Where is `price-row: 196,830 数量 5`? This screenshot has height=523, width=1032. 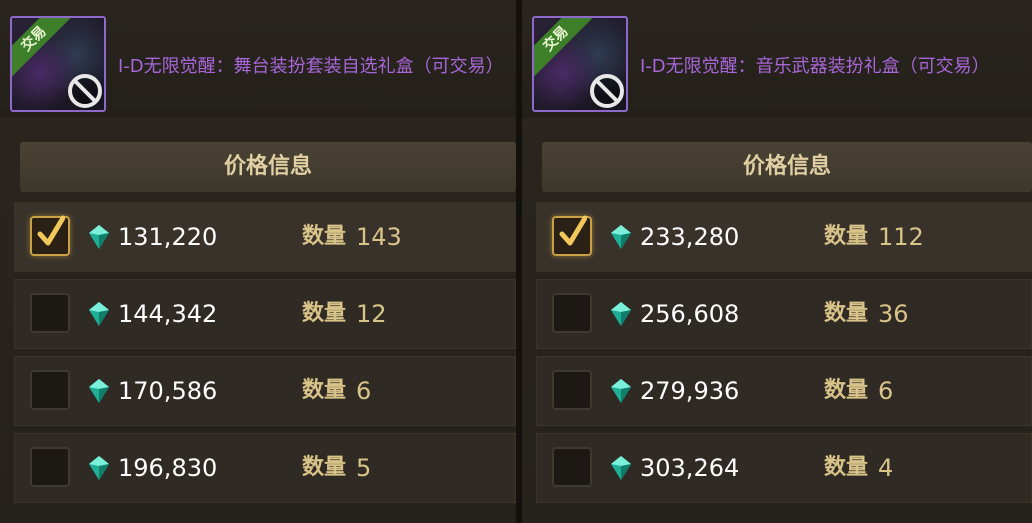
price-row: 196,830 数量 5 is located at coordinates (265, 468).